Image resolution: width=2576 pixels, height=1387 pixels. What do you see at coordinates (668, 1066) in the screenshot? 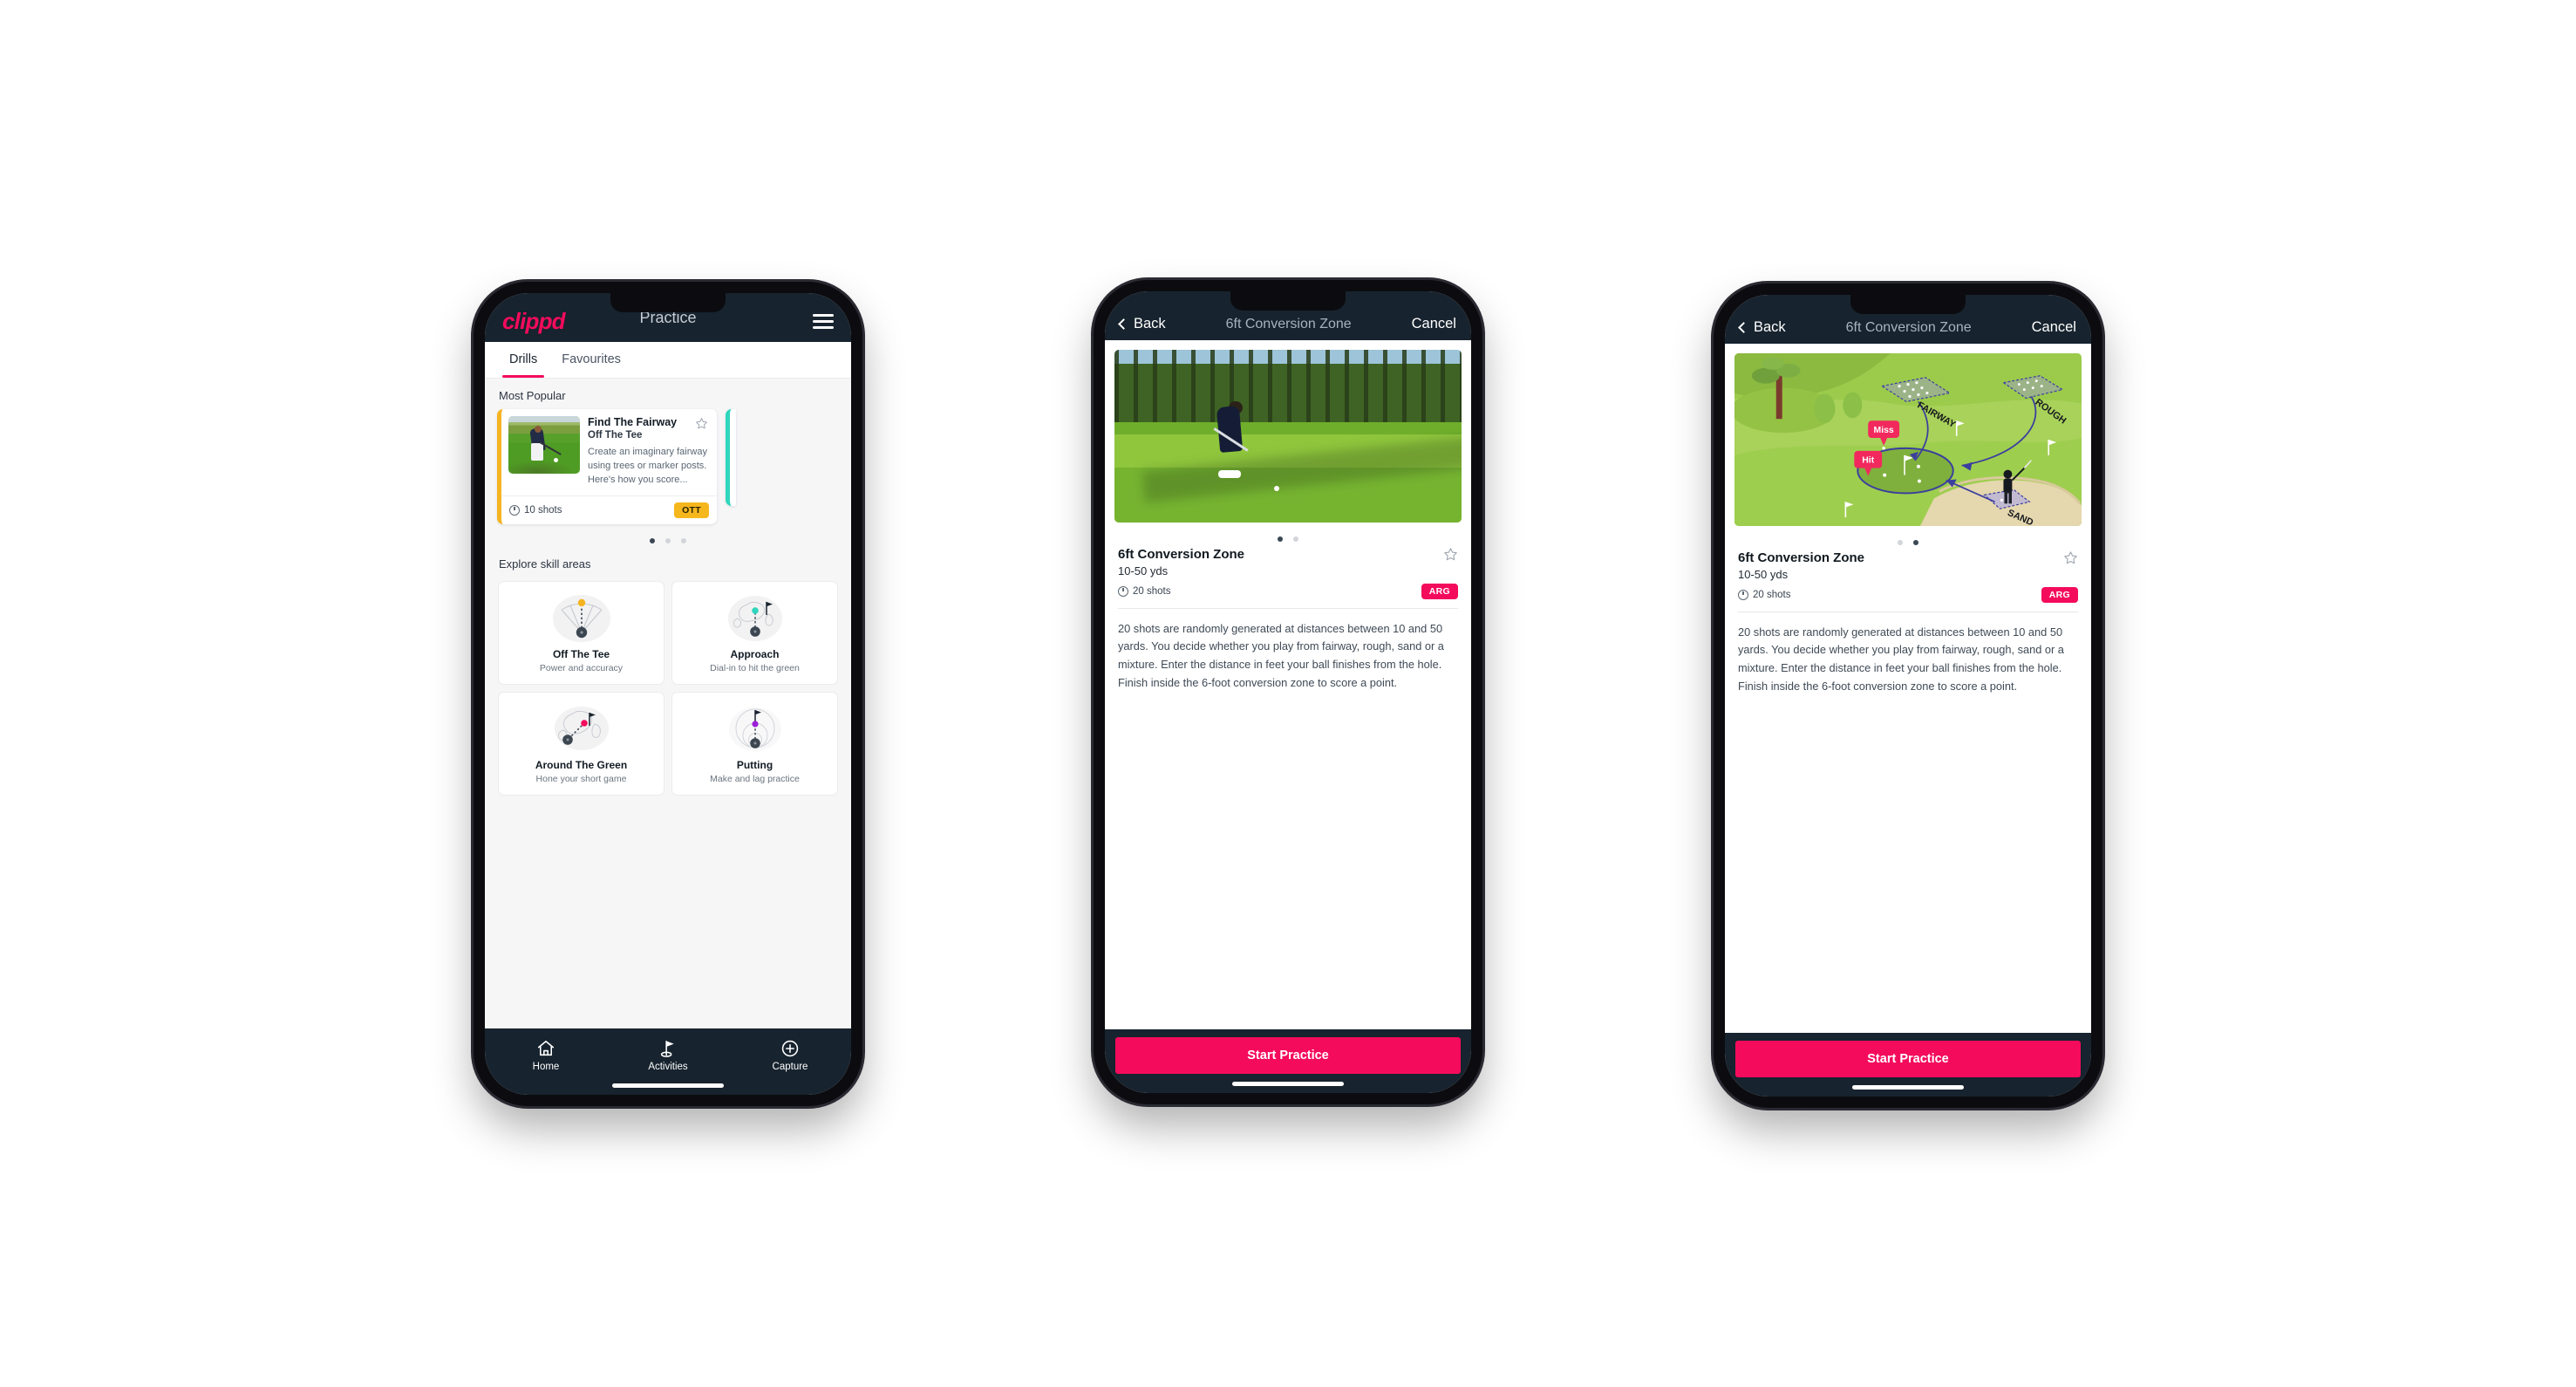
I see `bottom-nav-activities-label: Activities` at bounding box center [668, 1066].